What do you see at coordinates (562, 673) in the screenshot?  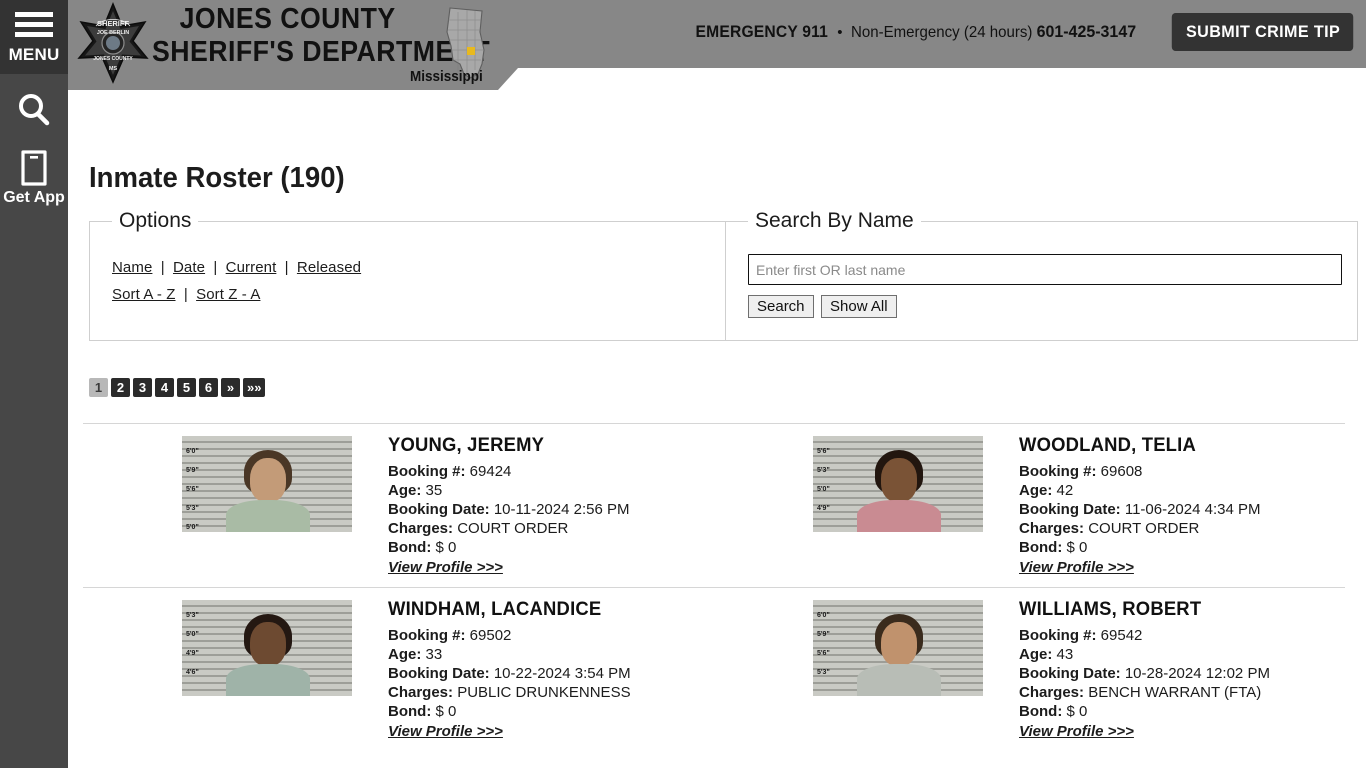 I see `booking-date-value: 10-22-2024 3:54 PM` at bounding box center [562, 673].